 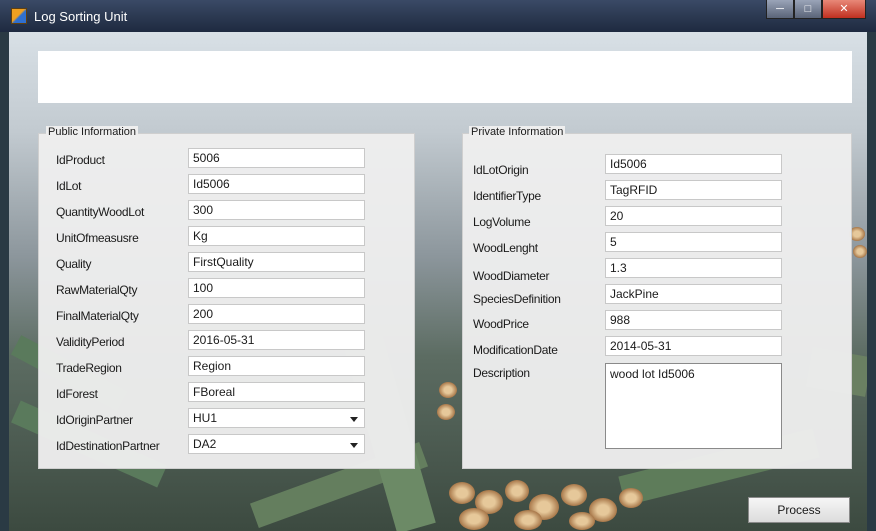 What do you see at coordinates (97, 238) in the screenshot?
I see `label-unitofmeasure: UnitOfmeasusre` at bounding box center [97, 238].